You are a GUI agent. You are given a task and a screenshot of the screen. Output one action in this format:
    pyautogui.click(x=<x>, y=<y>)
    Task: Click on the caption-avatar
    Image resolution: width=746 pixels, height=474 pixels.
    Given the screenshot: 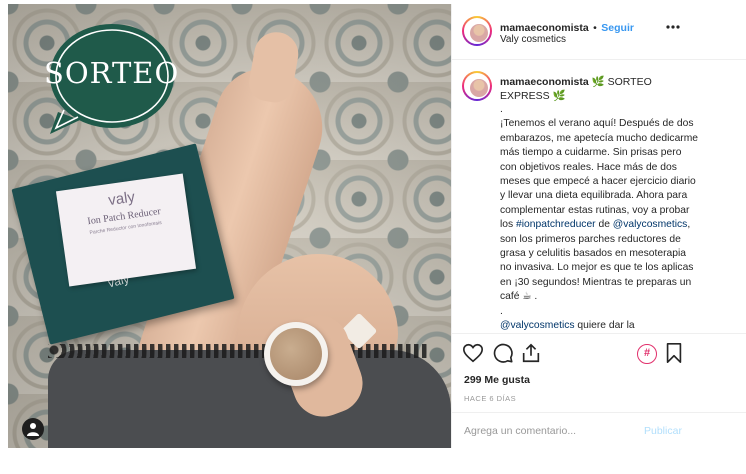 What is the action you would take?
    pyautogui.click(x=477, y=86)
    